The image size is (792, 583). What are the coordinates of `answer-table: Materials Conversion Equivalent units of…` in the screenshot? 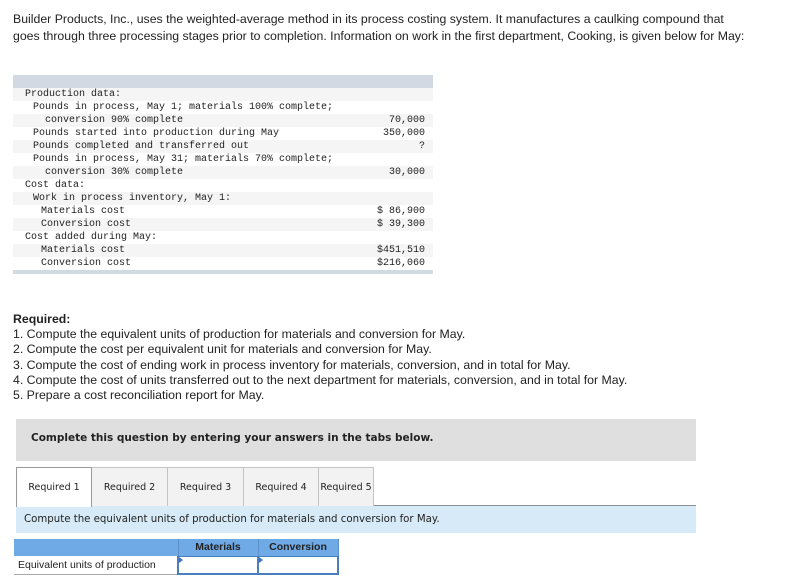 It's located at (176, 557).